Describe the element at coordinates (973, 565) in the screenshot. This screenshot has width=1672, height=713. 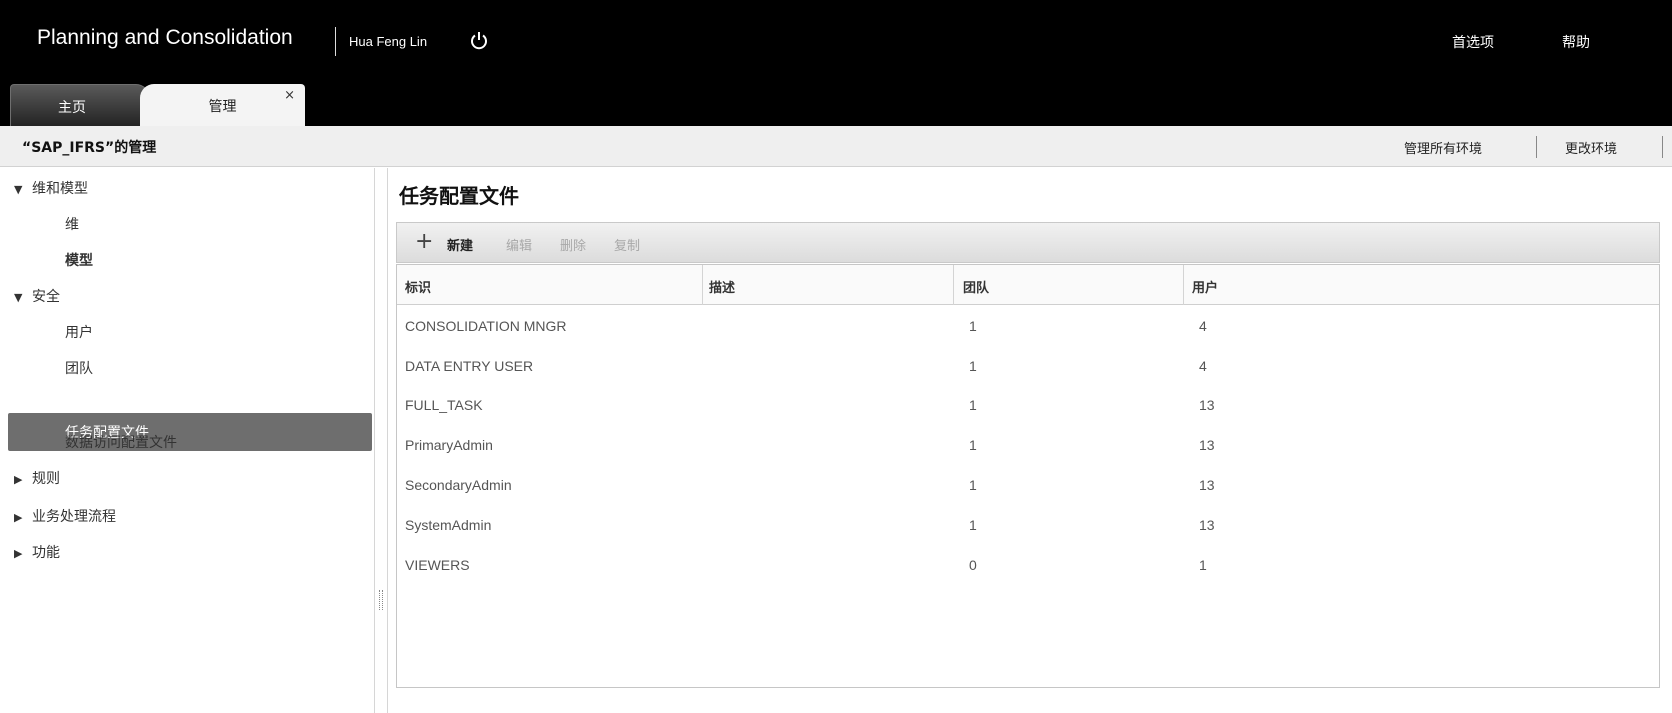
I see `cell-teams: 0` at that location.